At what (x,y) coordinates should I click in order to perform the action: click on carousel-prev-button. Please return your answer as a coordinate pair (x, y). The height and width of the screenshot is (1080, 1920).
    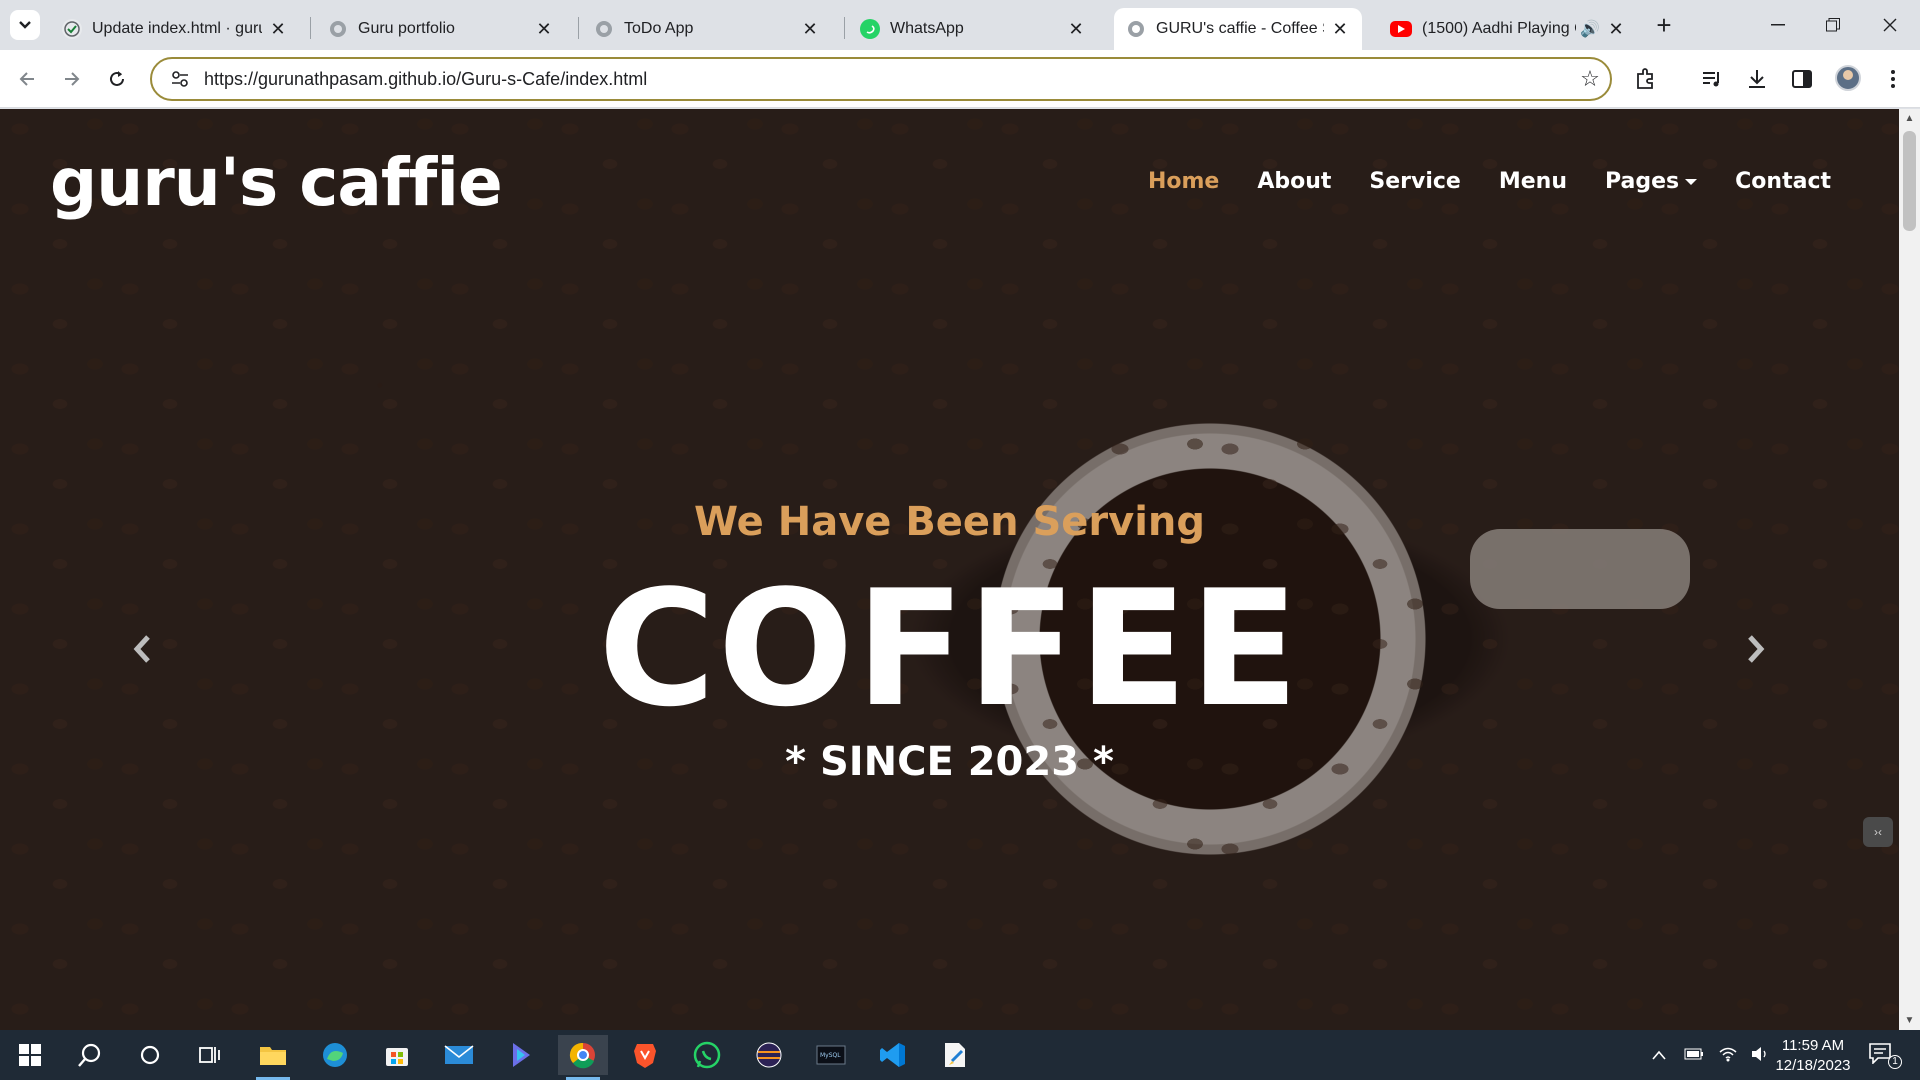
    Looking at the image, I should click on (142, 649).